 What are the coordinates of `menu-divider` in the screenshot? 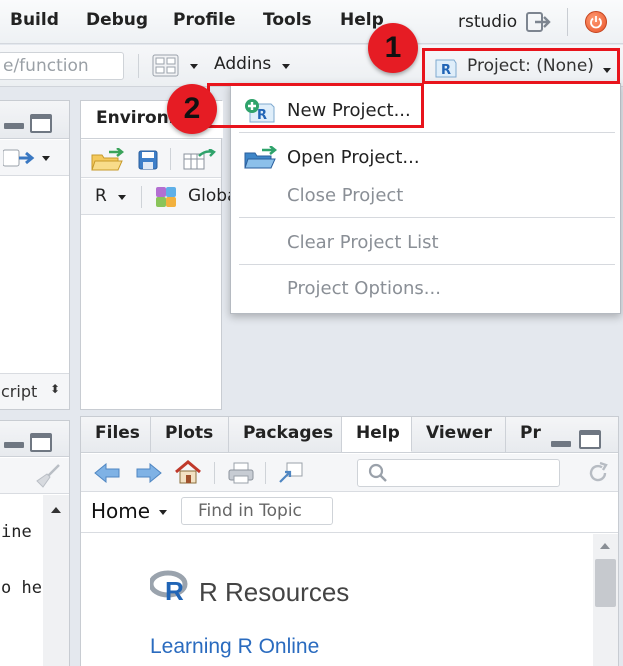 It's located at (567, 22).